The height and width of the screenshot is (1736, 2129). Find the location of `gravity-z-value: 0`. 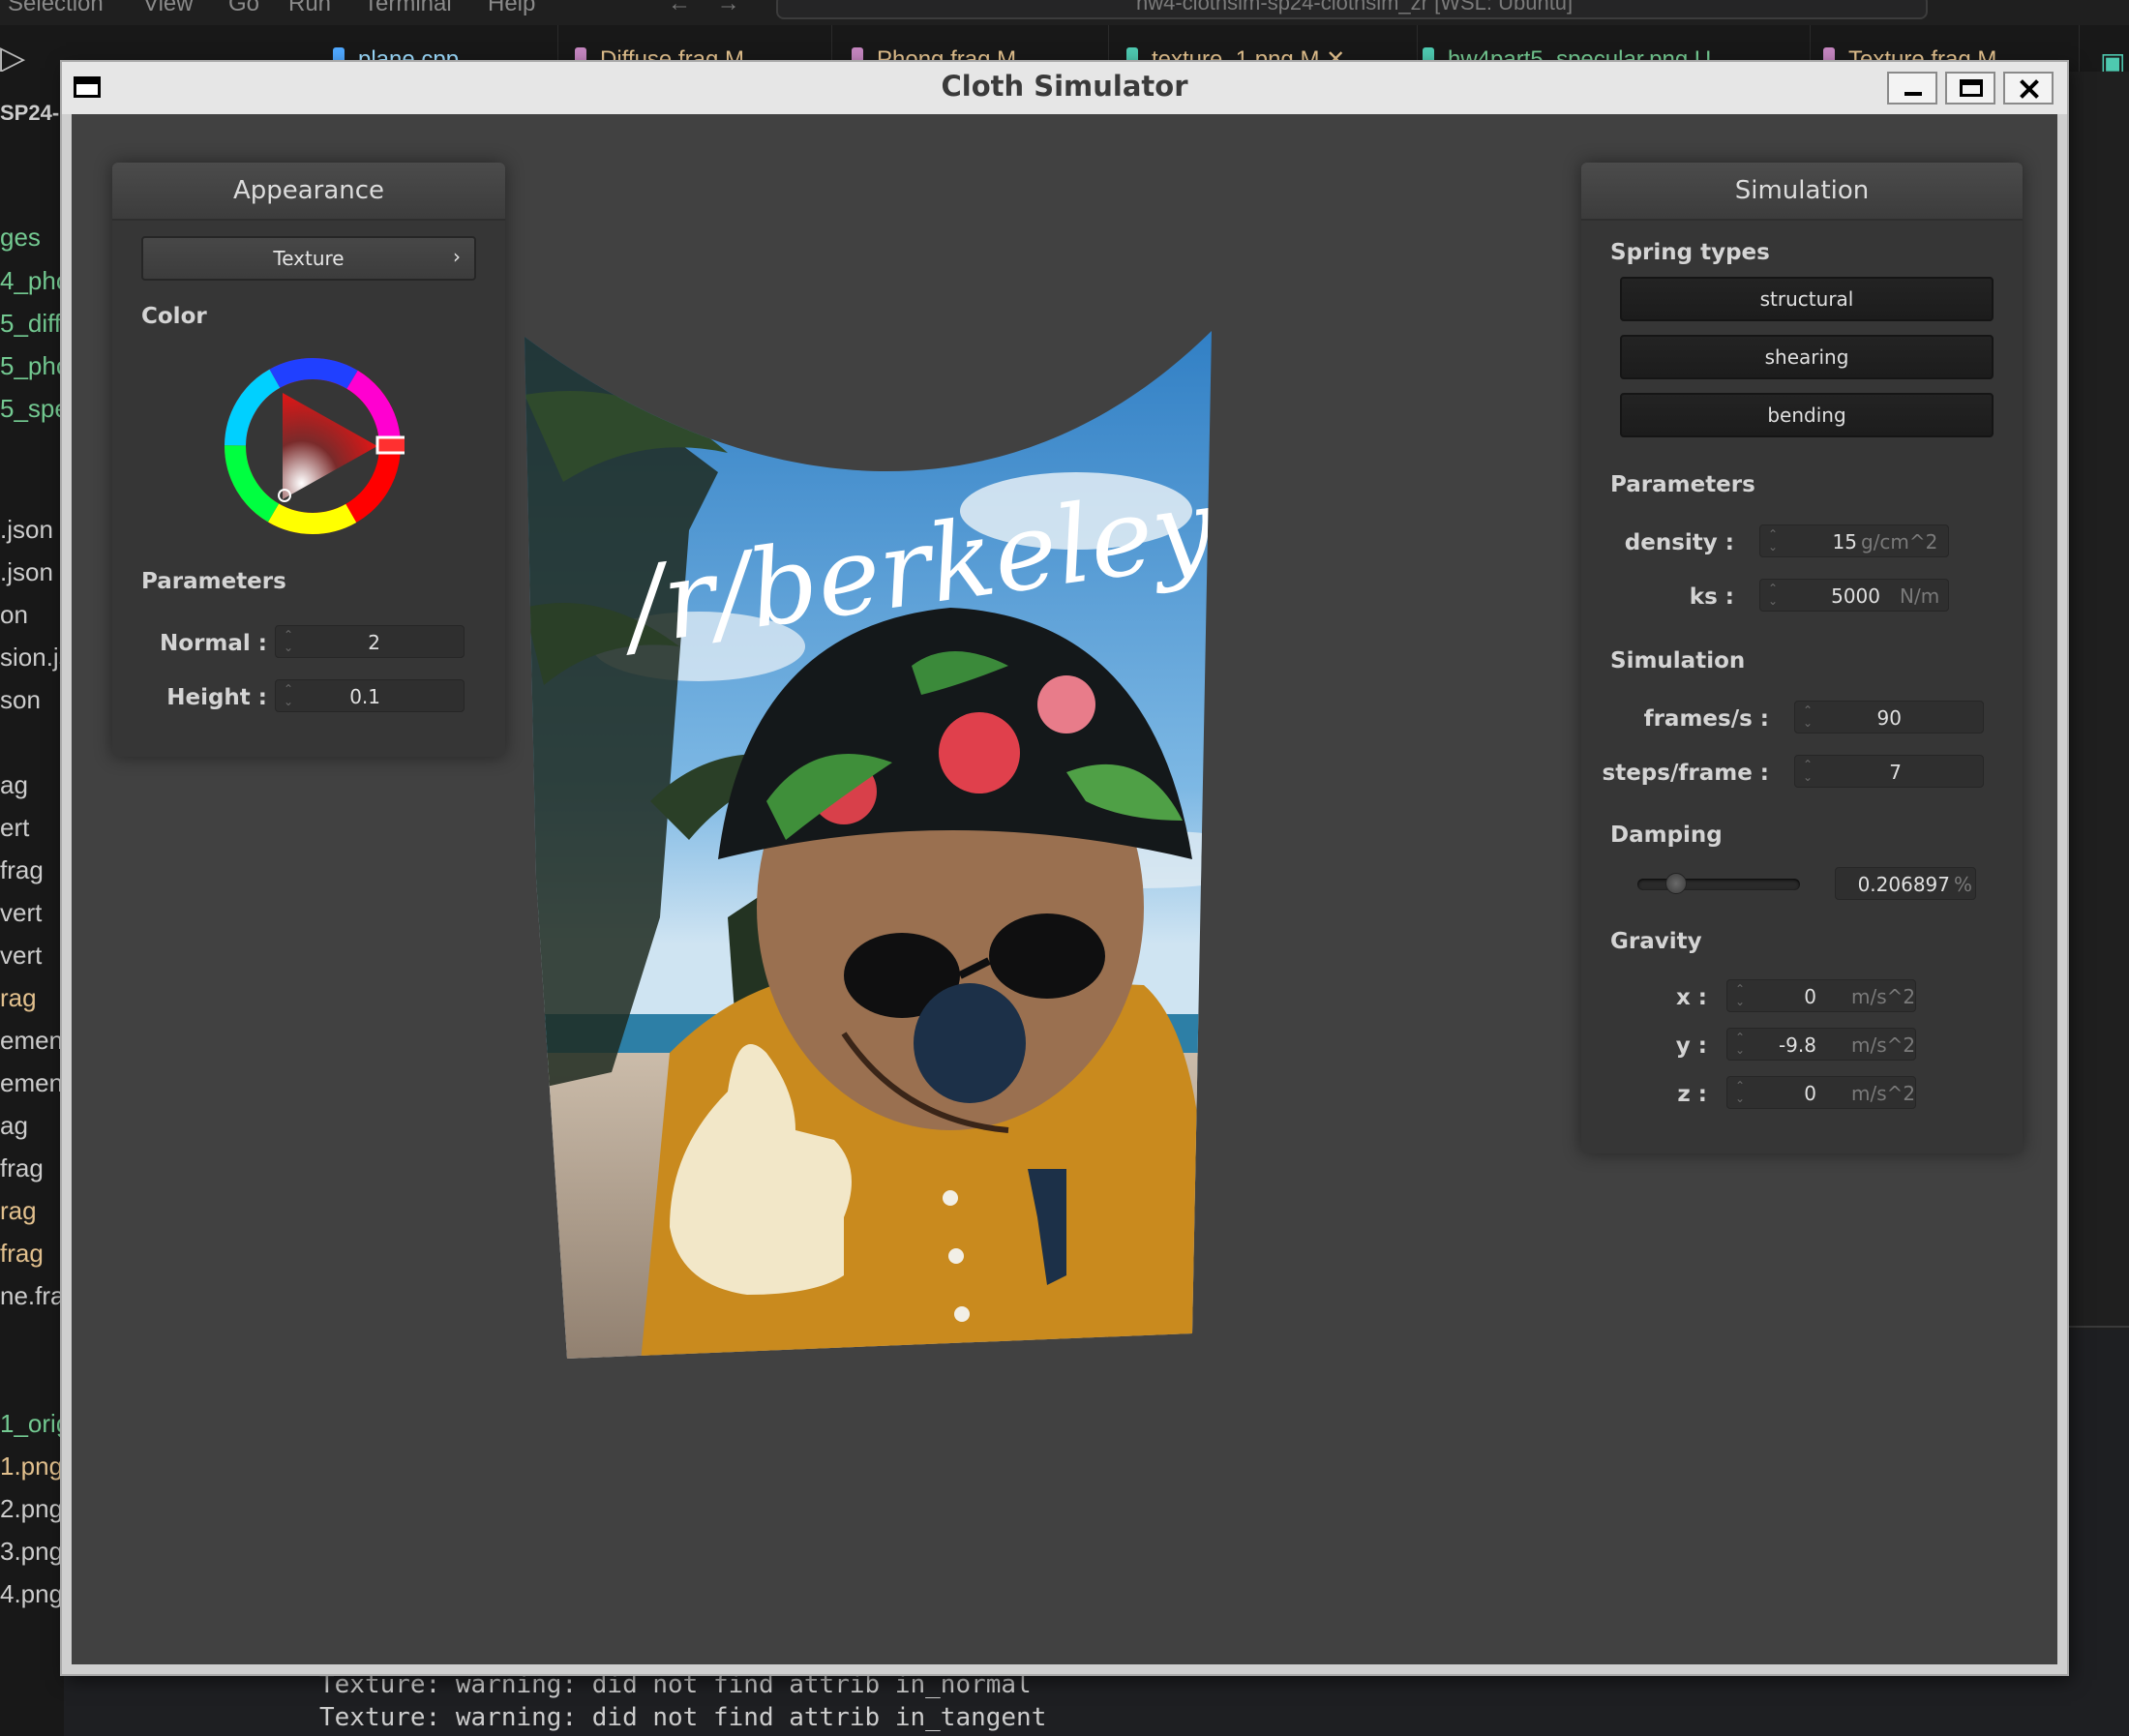

gravity-z-value: 0 is located at coordinates (1810, 1093).